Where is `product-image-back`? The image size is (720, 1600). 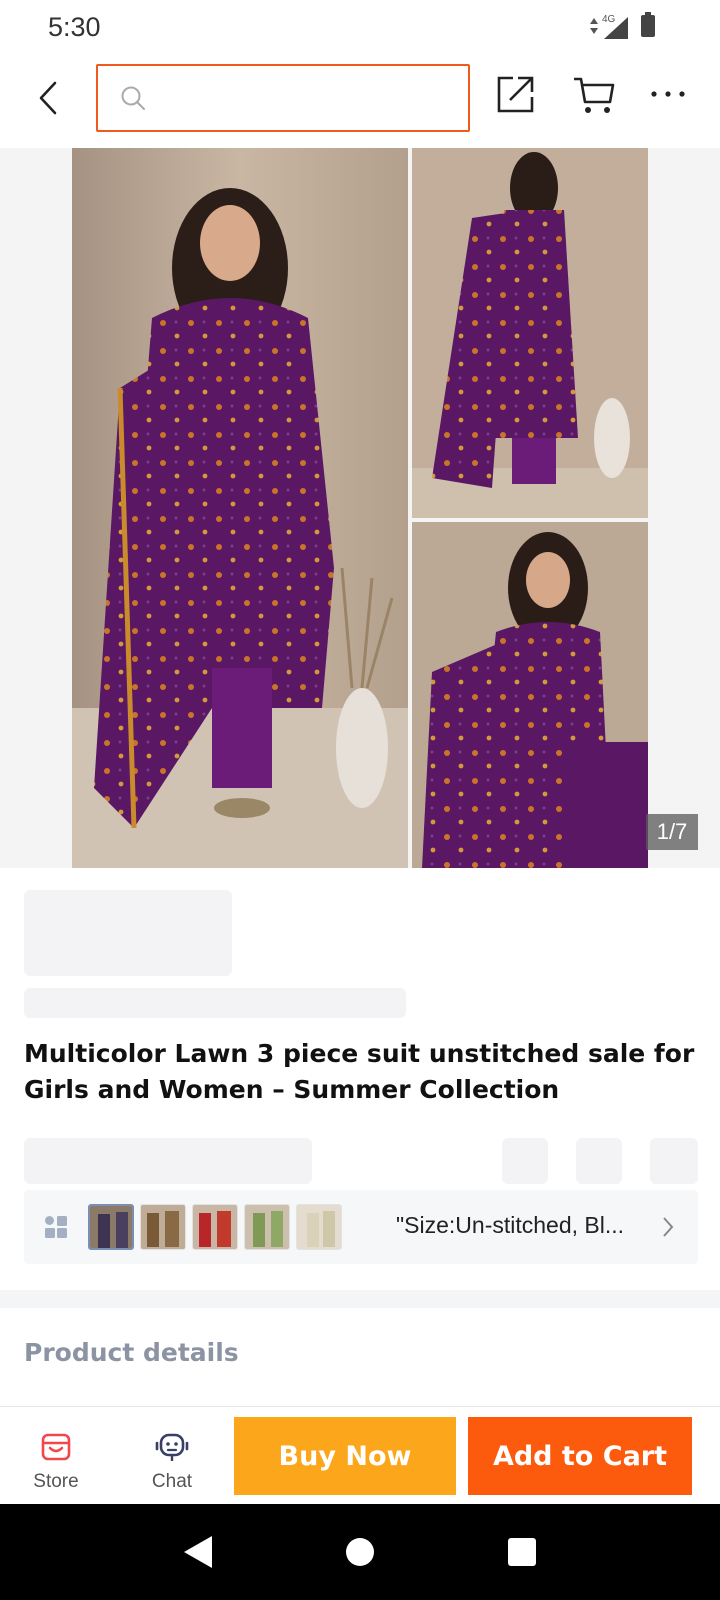 product-image-back is located at coordinates (530, 333).